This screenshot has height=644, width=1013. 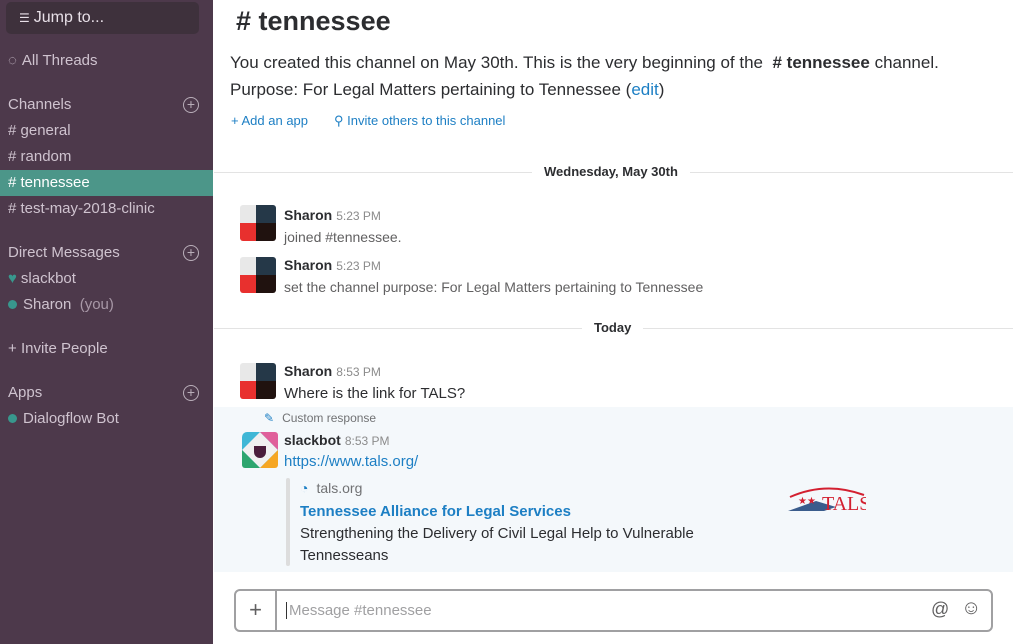 What do you see at coordinates (613, 610) in the screenshot?
I see `message-composer: + Message #tennessee @ ☺` at bounding box center [613, 610].